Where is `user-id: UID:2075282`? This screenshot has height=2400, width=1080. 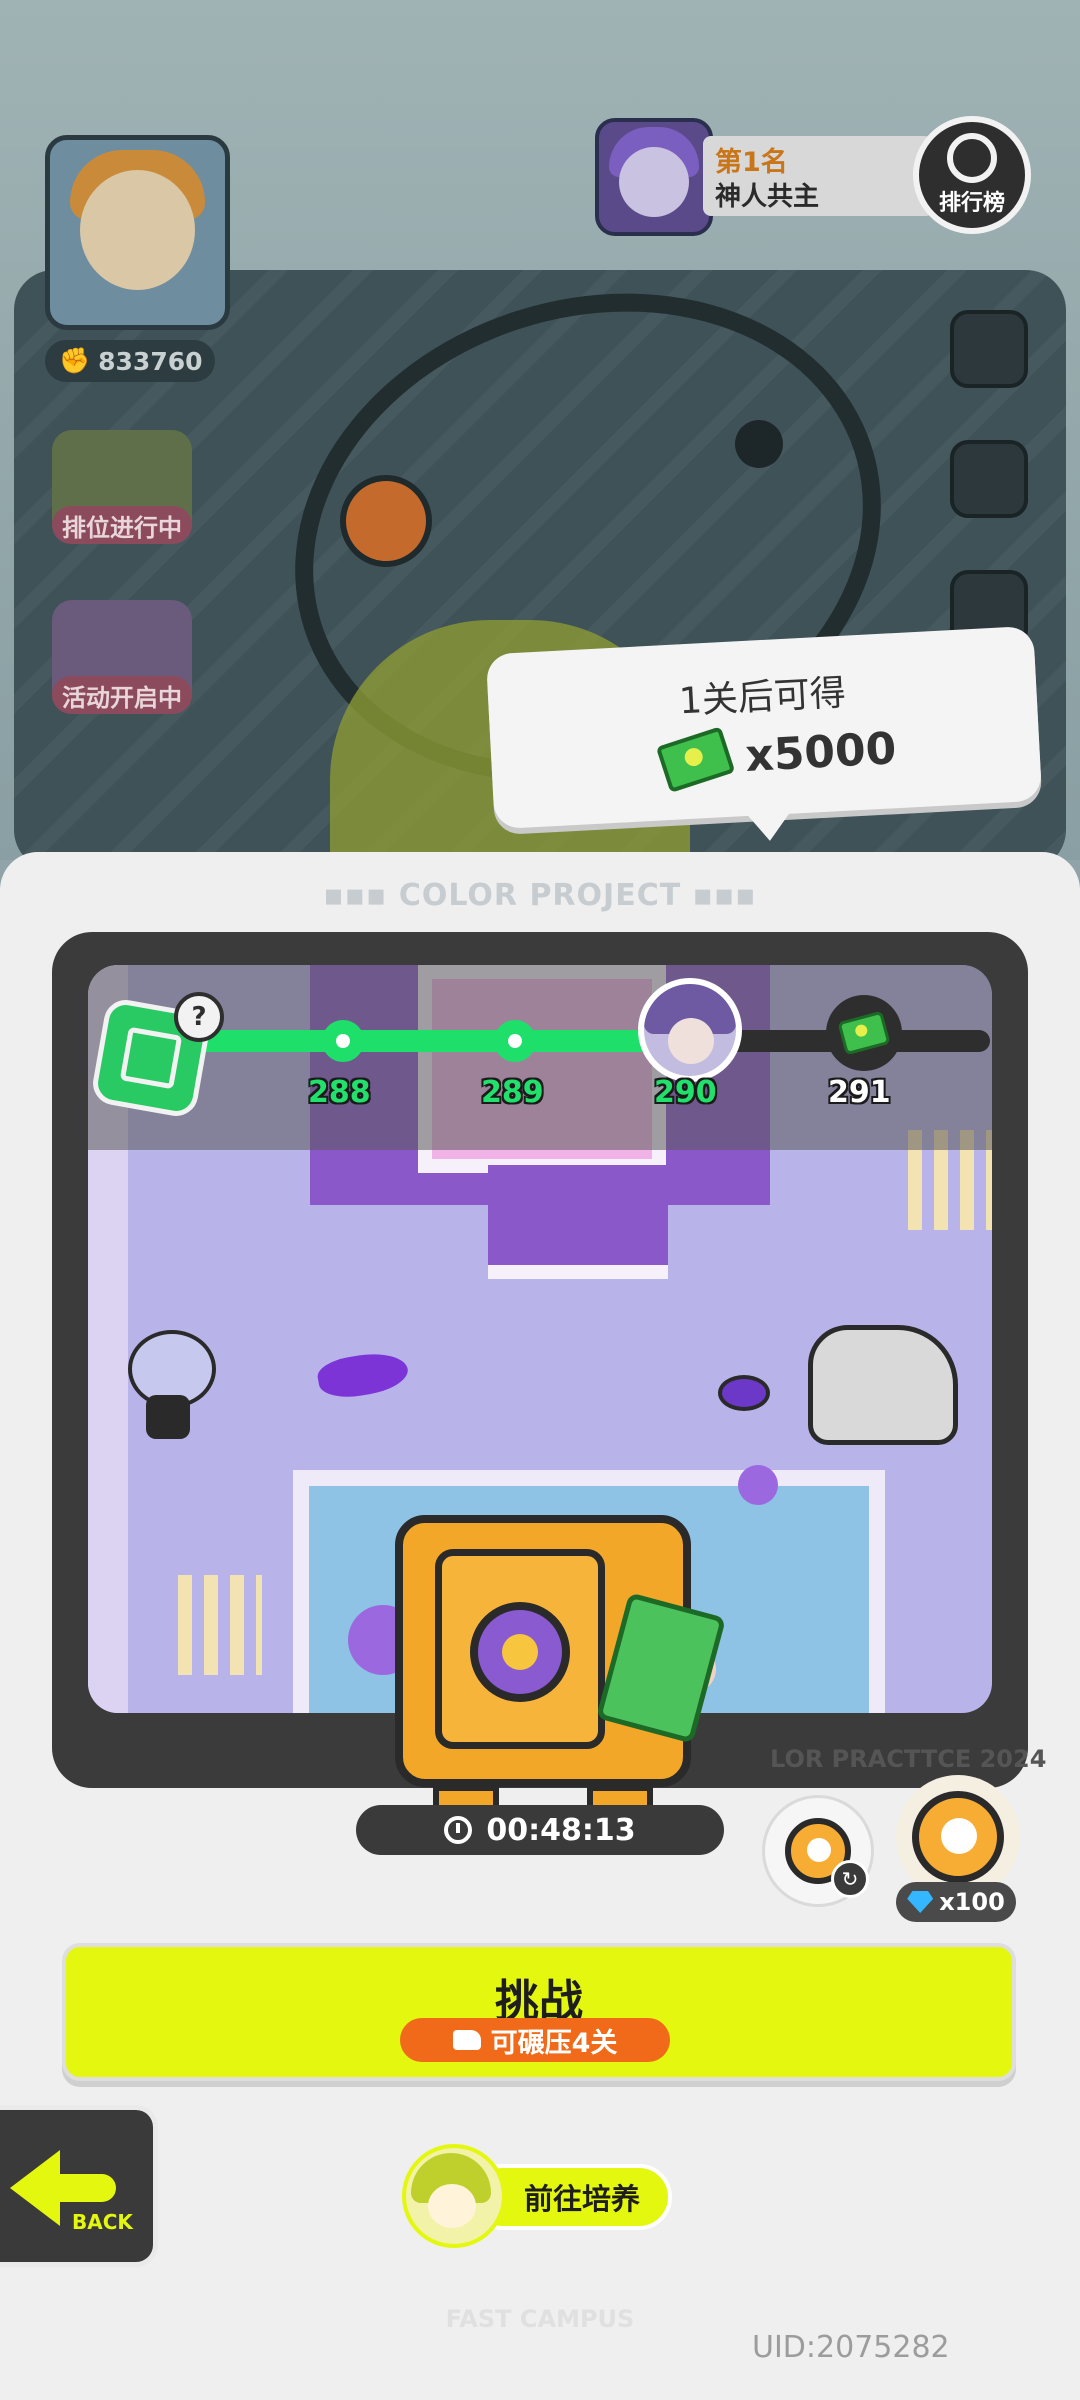 user-id: UID:2075282 is located at coordinates (851, 2347).